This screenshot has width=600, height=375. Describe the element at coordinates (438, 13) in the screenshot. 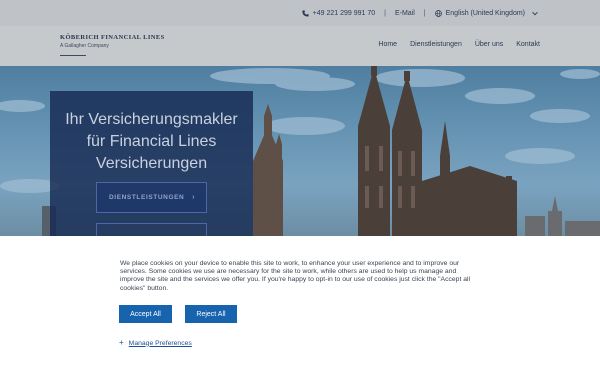

I see `globe-icon` at that location.